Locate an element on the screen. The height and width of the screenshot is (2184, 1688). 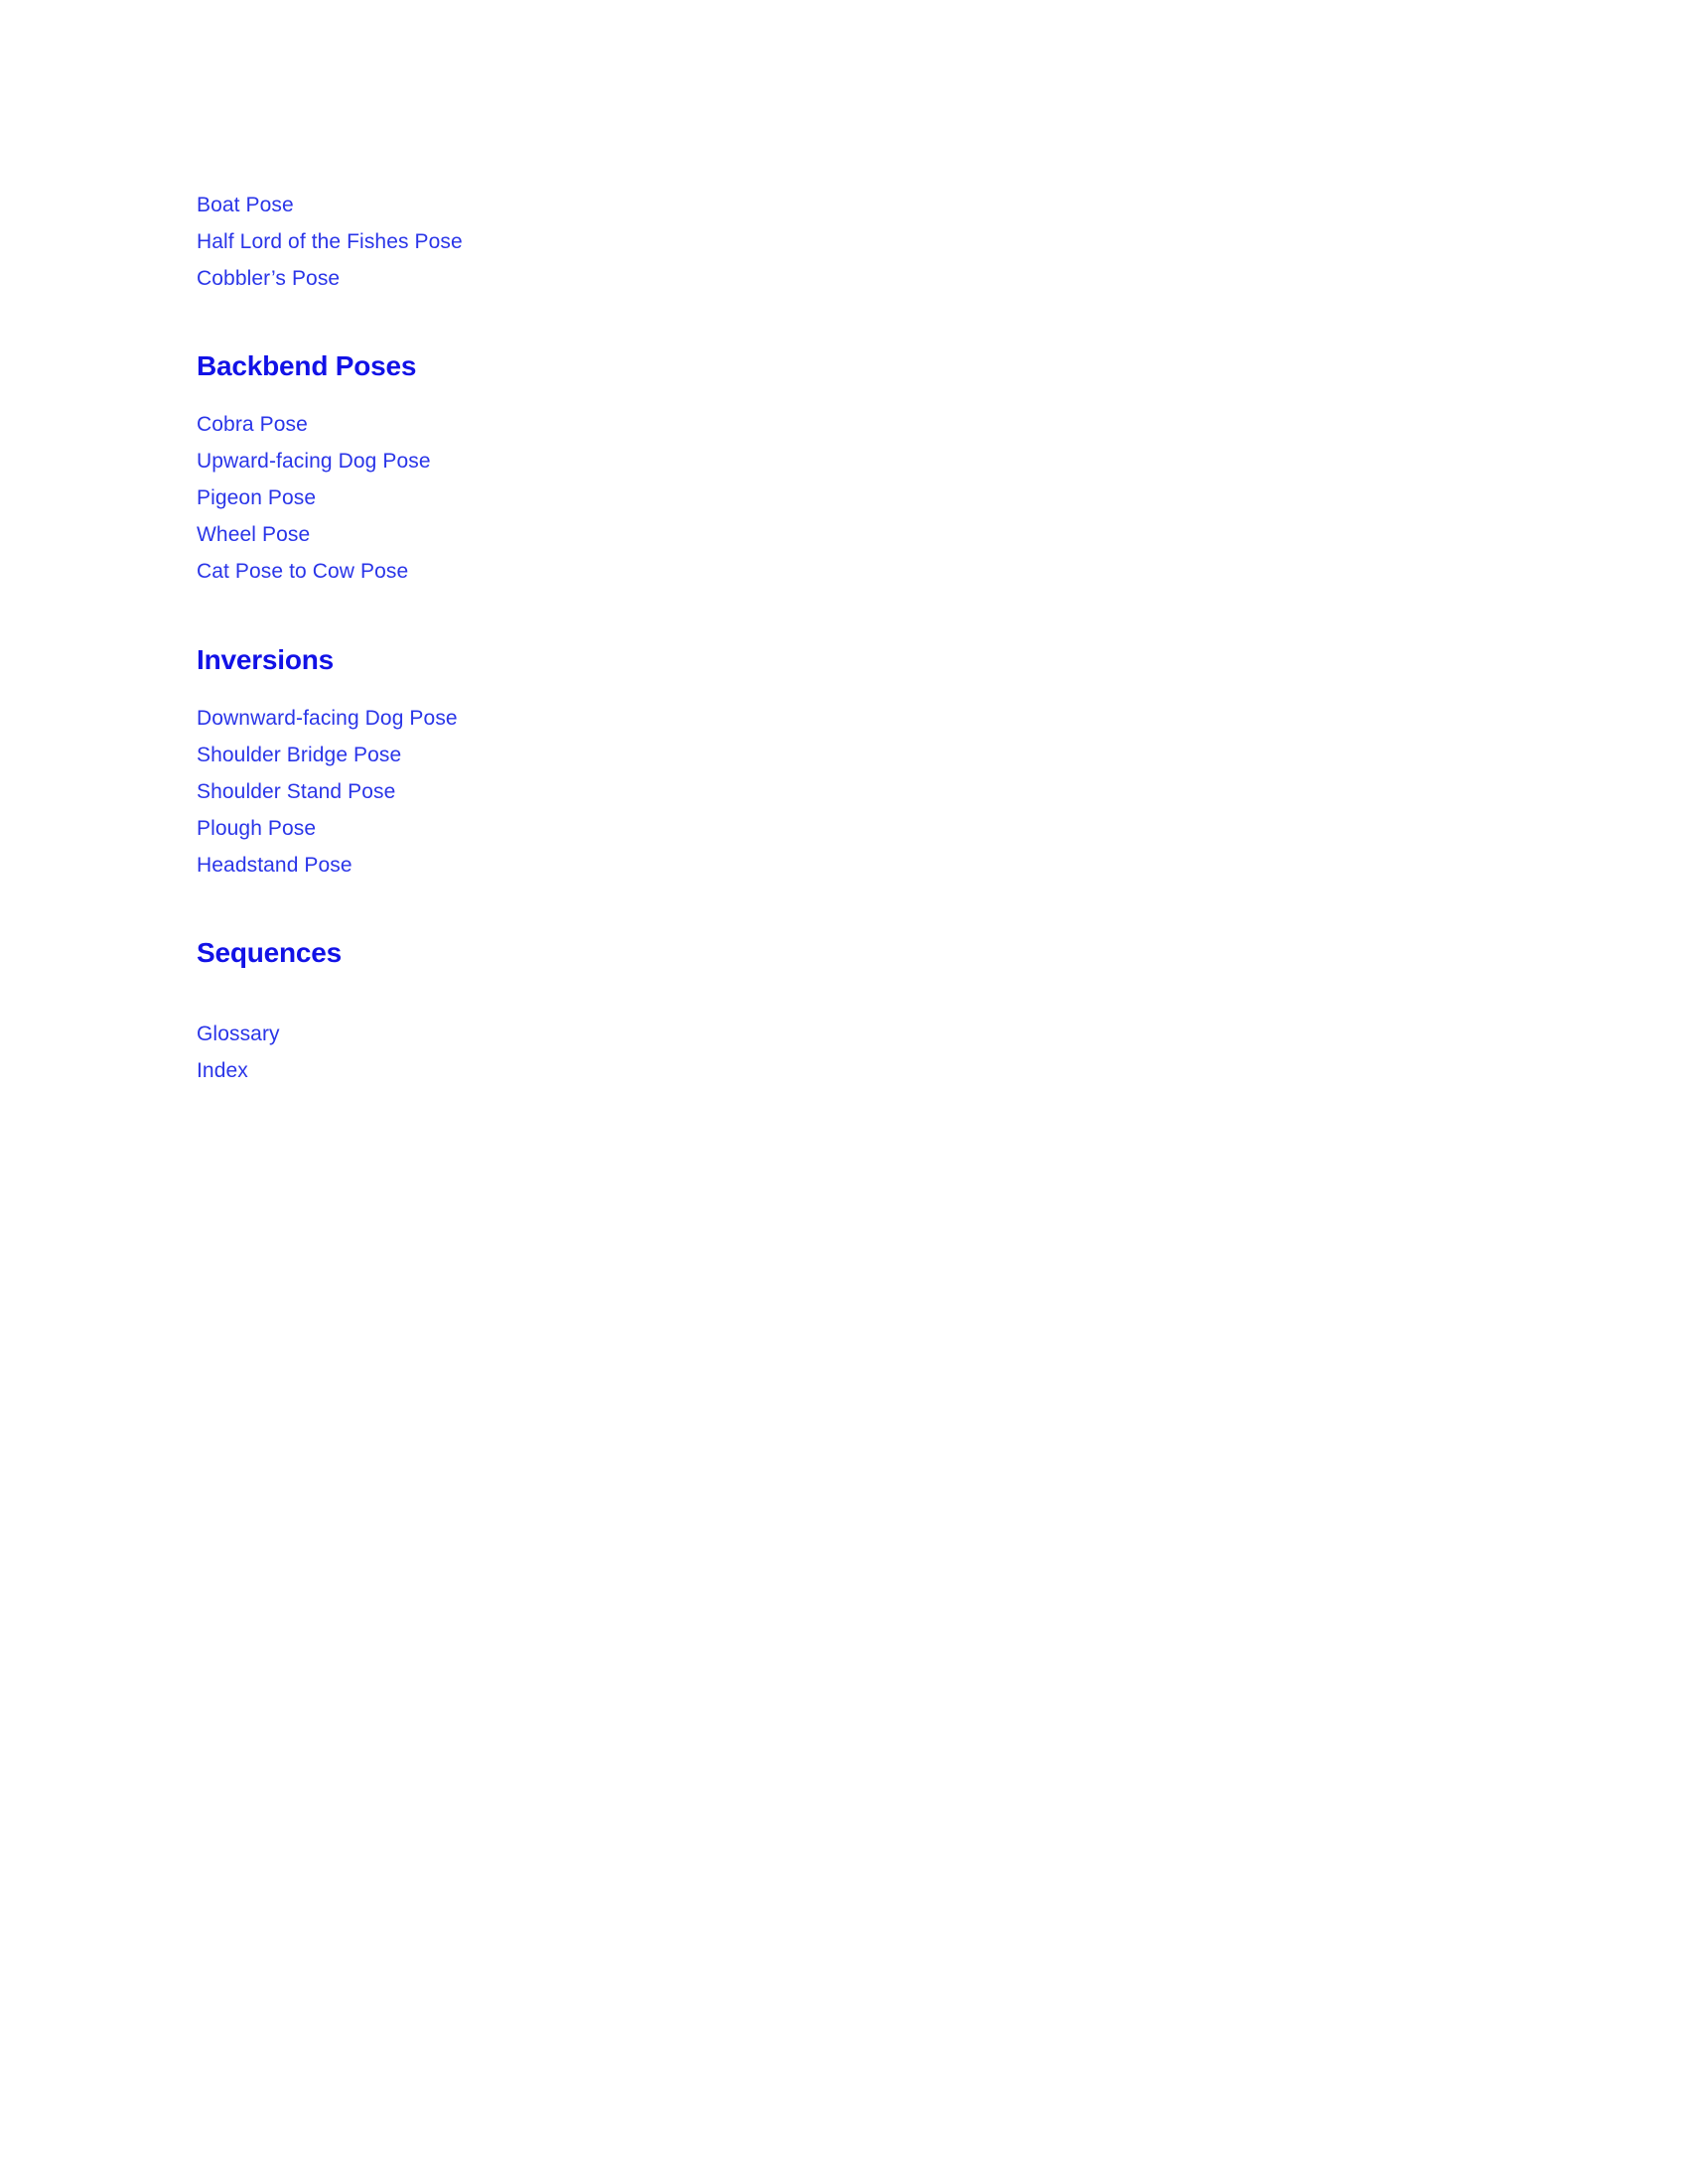
toc-entry-half-lord-of-the-fishes-pose: Half Lord of the Fishes Pose is located at coordinates (743, 241).